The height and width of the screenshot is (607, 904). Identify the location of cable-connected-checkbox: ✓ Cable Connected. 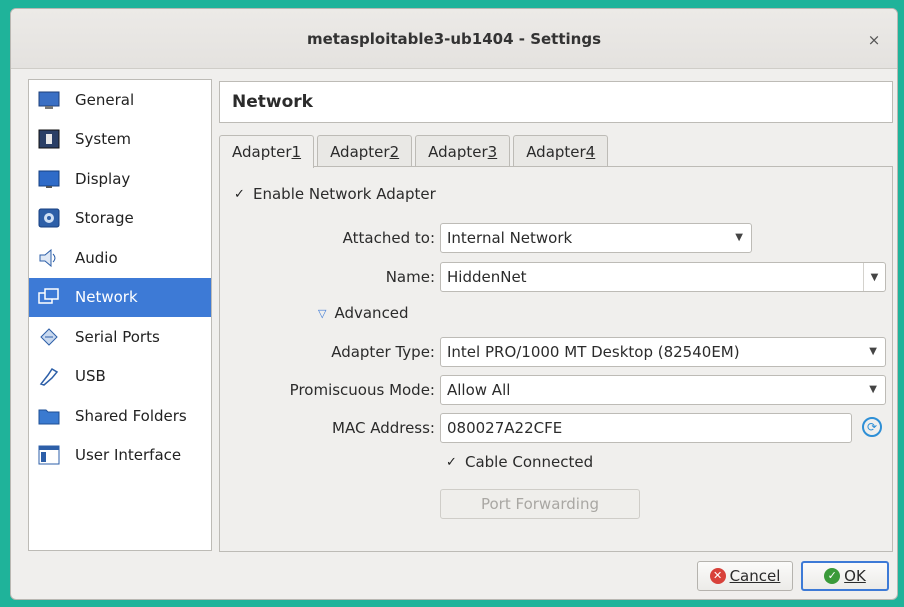
(519, 462).